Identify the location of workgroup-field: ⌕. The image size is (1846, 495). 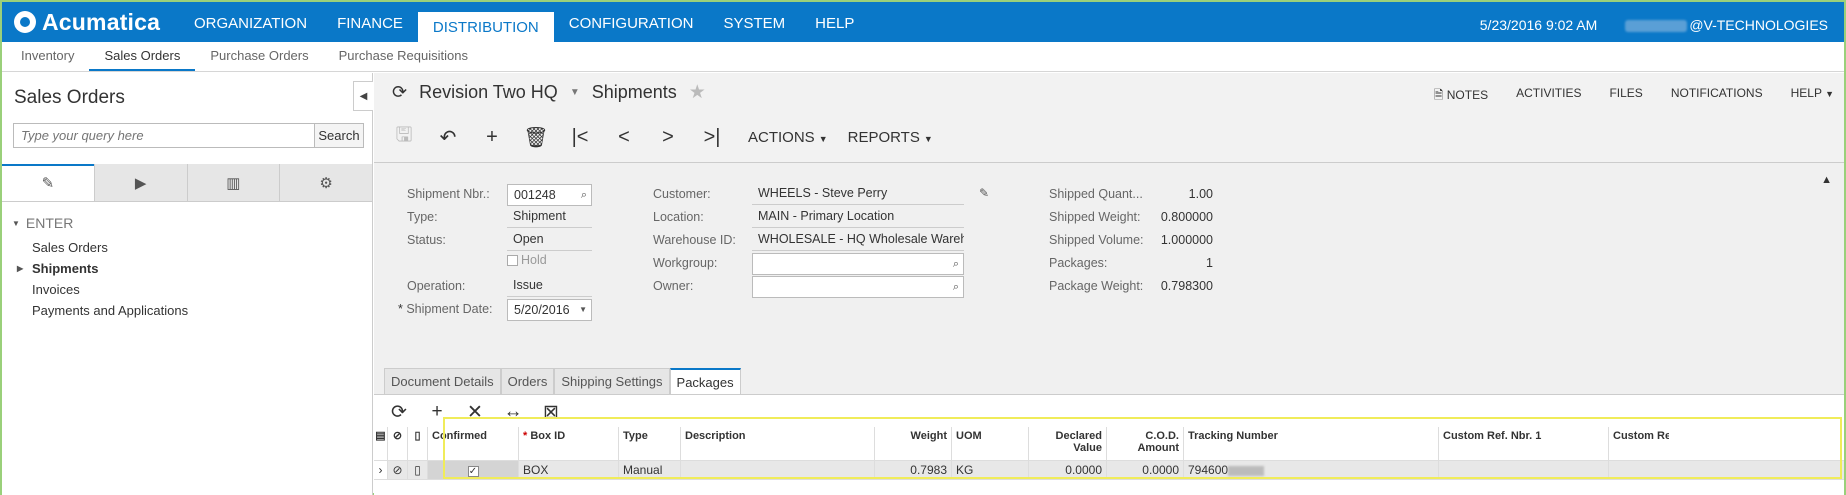
(858, 264).